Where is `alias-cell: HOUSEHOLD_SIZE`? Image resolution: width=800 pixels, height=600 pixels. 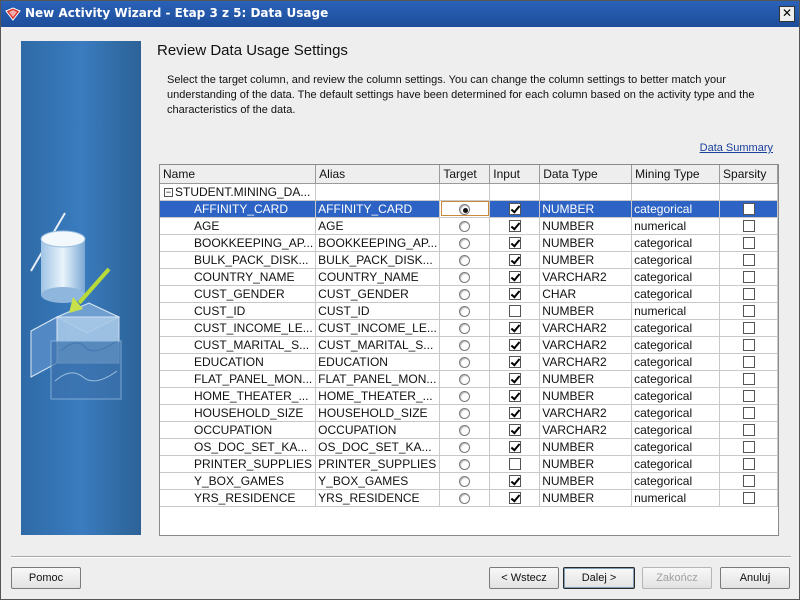
alias-cell: HOUSEHOLD_SIZE is located at coordinates (378, 413).